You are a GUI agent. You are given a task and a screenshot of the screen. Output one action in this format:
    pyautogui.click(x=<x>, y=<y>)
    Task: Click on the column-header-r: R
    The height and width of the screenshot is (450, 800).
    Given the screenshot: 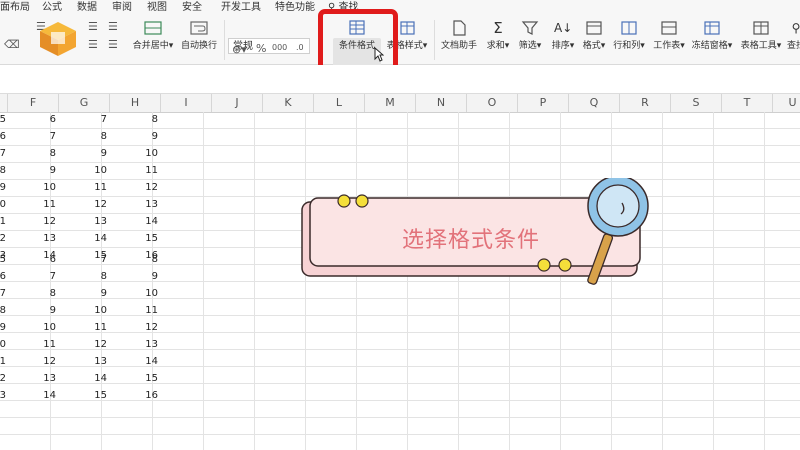 What is the action you would take?
    pyautogui.click(x=645, y=103)
    